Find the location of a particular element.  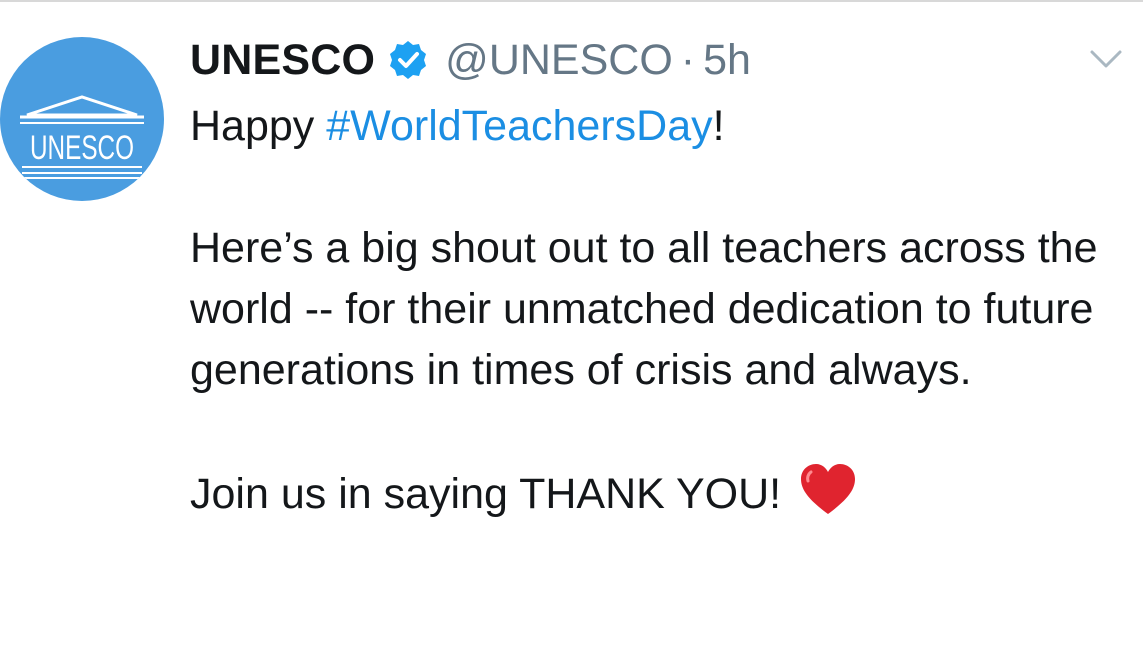

top-divider is located at coordinates (571, 1).